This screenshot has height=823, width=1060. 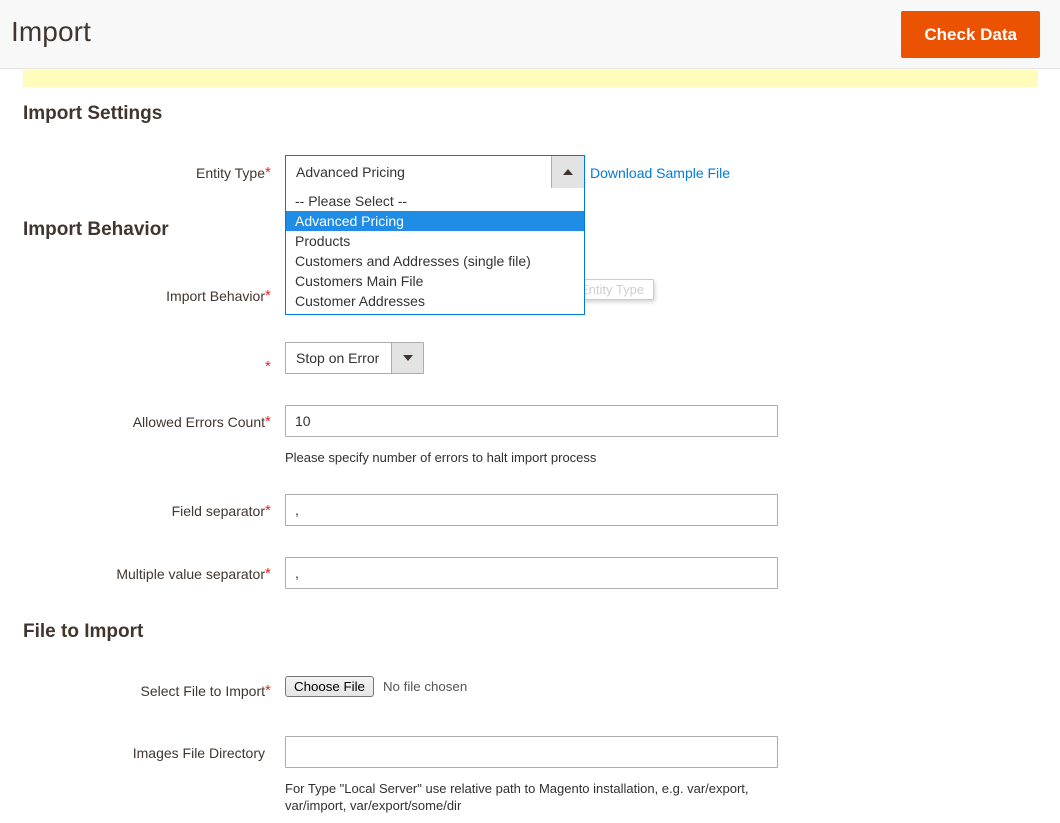 I want to click on import-behavior-select: Stop on Error, so click(x=355, y=358).